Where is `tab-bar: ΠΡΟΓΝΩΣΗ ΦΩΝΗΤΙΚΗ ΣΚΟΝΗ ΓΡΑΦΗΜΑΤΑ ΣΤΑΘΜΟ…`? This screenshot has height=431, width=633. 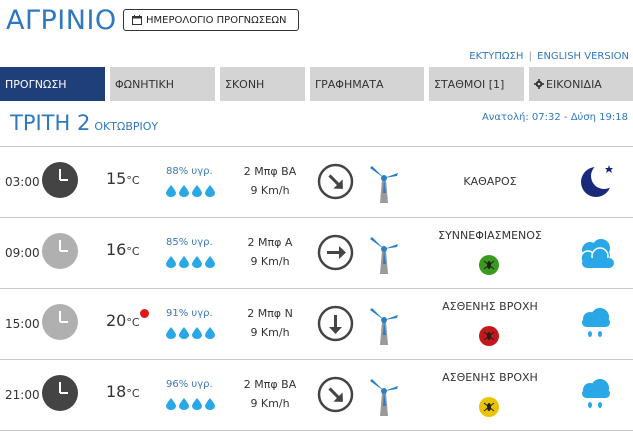 tab-bar: ΠΡΟΓΝΩΣΗ ΦΩΝΗΤΙΚΗ ΣΚΟΝΗ ΓΡΑΦΗΜΑΤΑ ΣΤΑΘΜΟ… is located at coordinates (316, 84).